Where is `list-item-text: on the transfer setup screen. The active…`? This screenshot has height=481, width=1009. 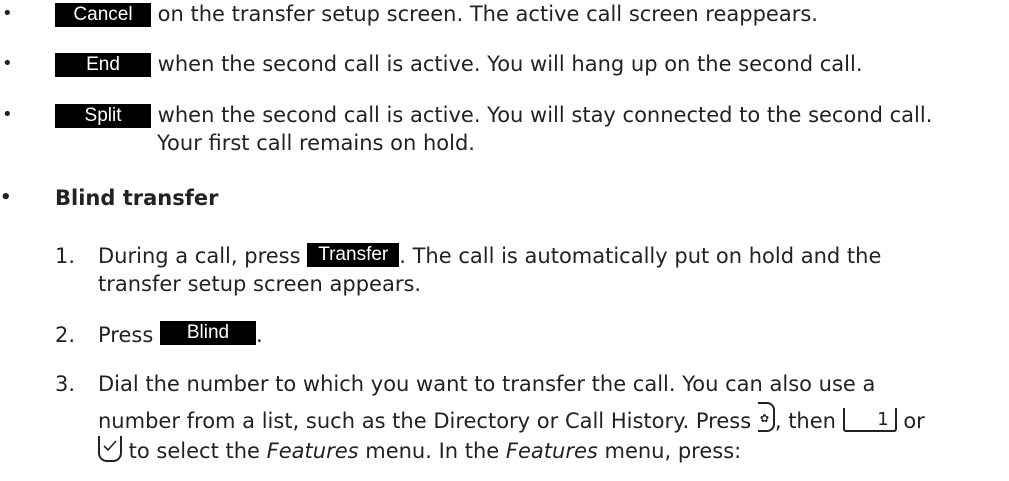 list-item-text: on the transfer setup screen. The active… is located at coordinates (484, 14).